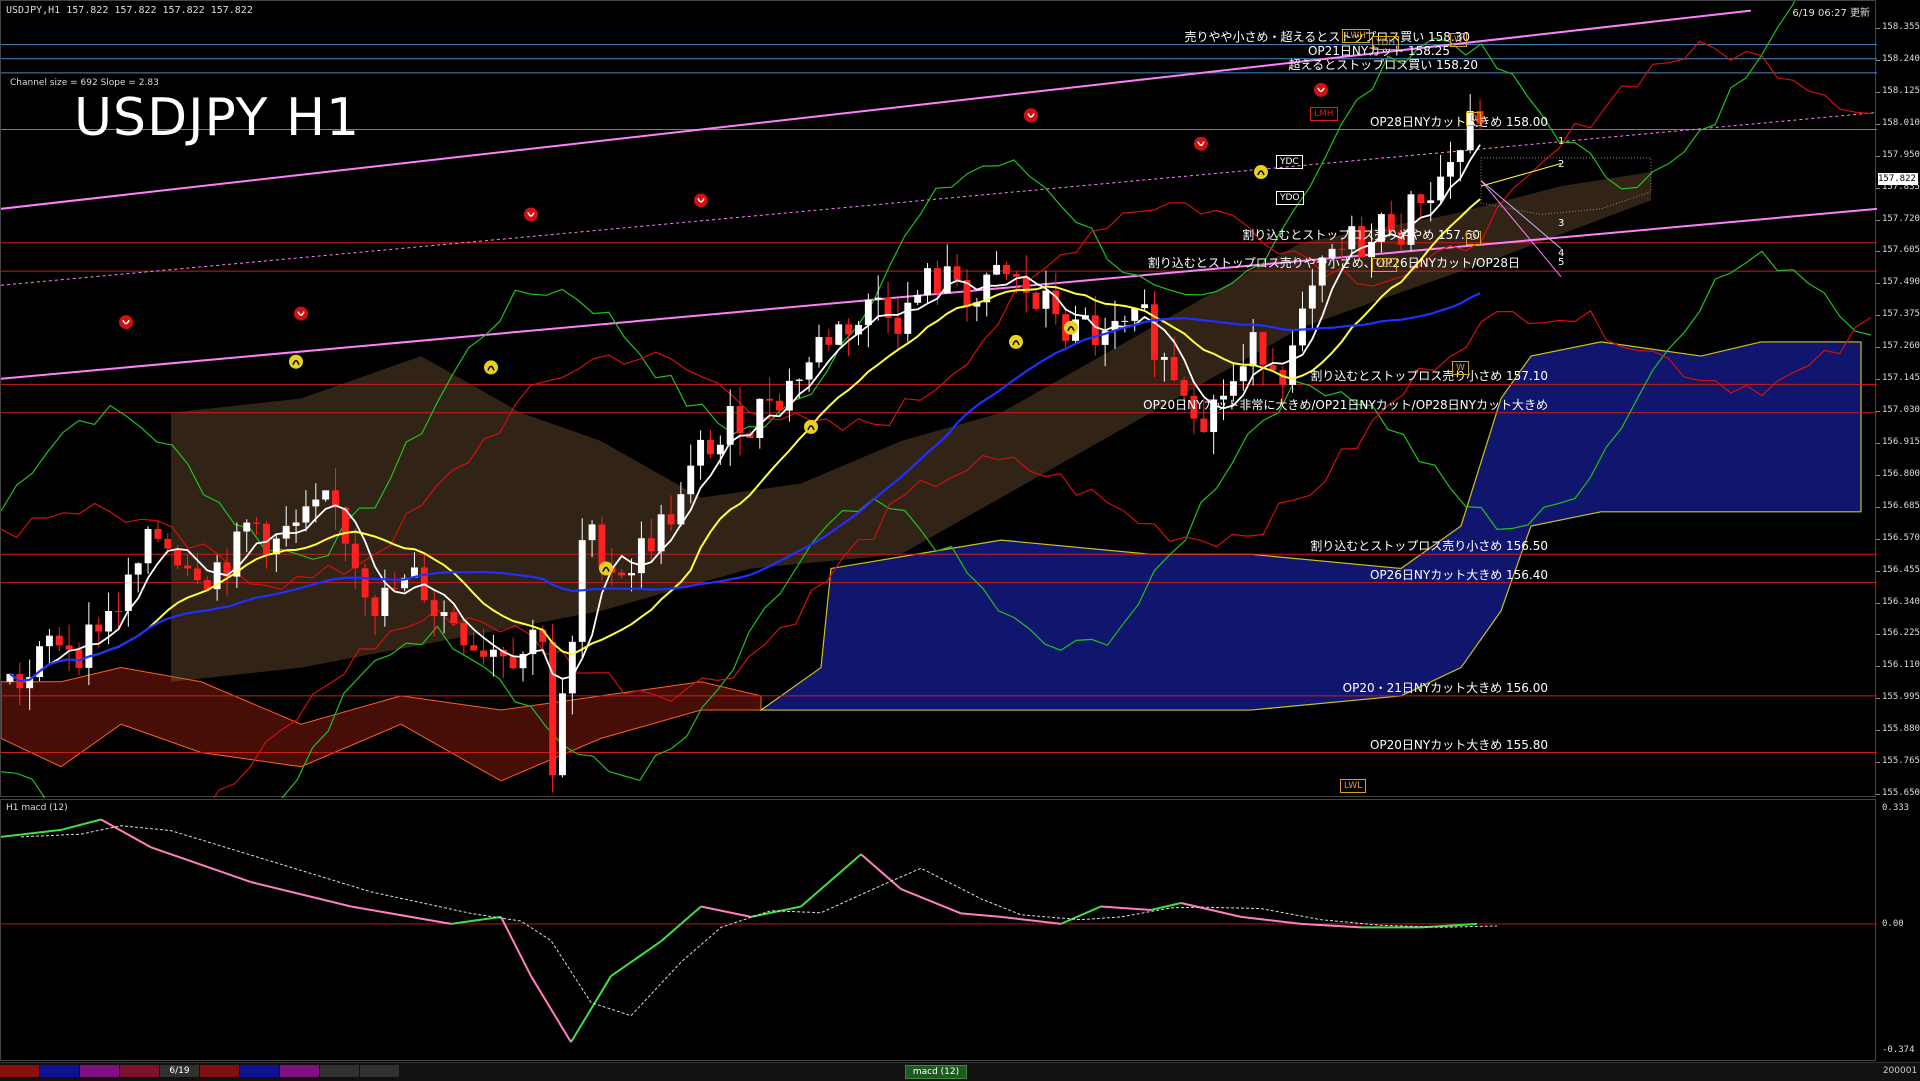 This screenshot has height=1081, width=1920. I want to click on price-tick-label: 157.260, so click(1901, 346).